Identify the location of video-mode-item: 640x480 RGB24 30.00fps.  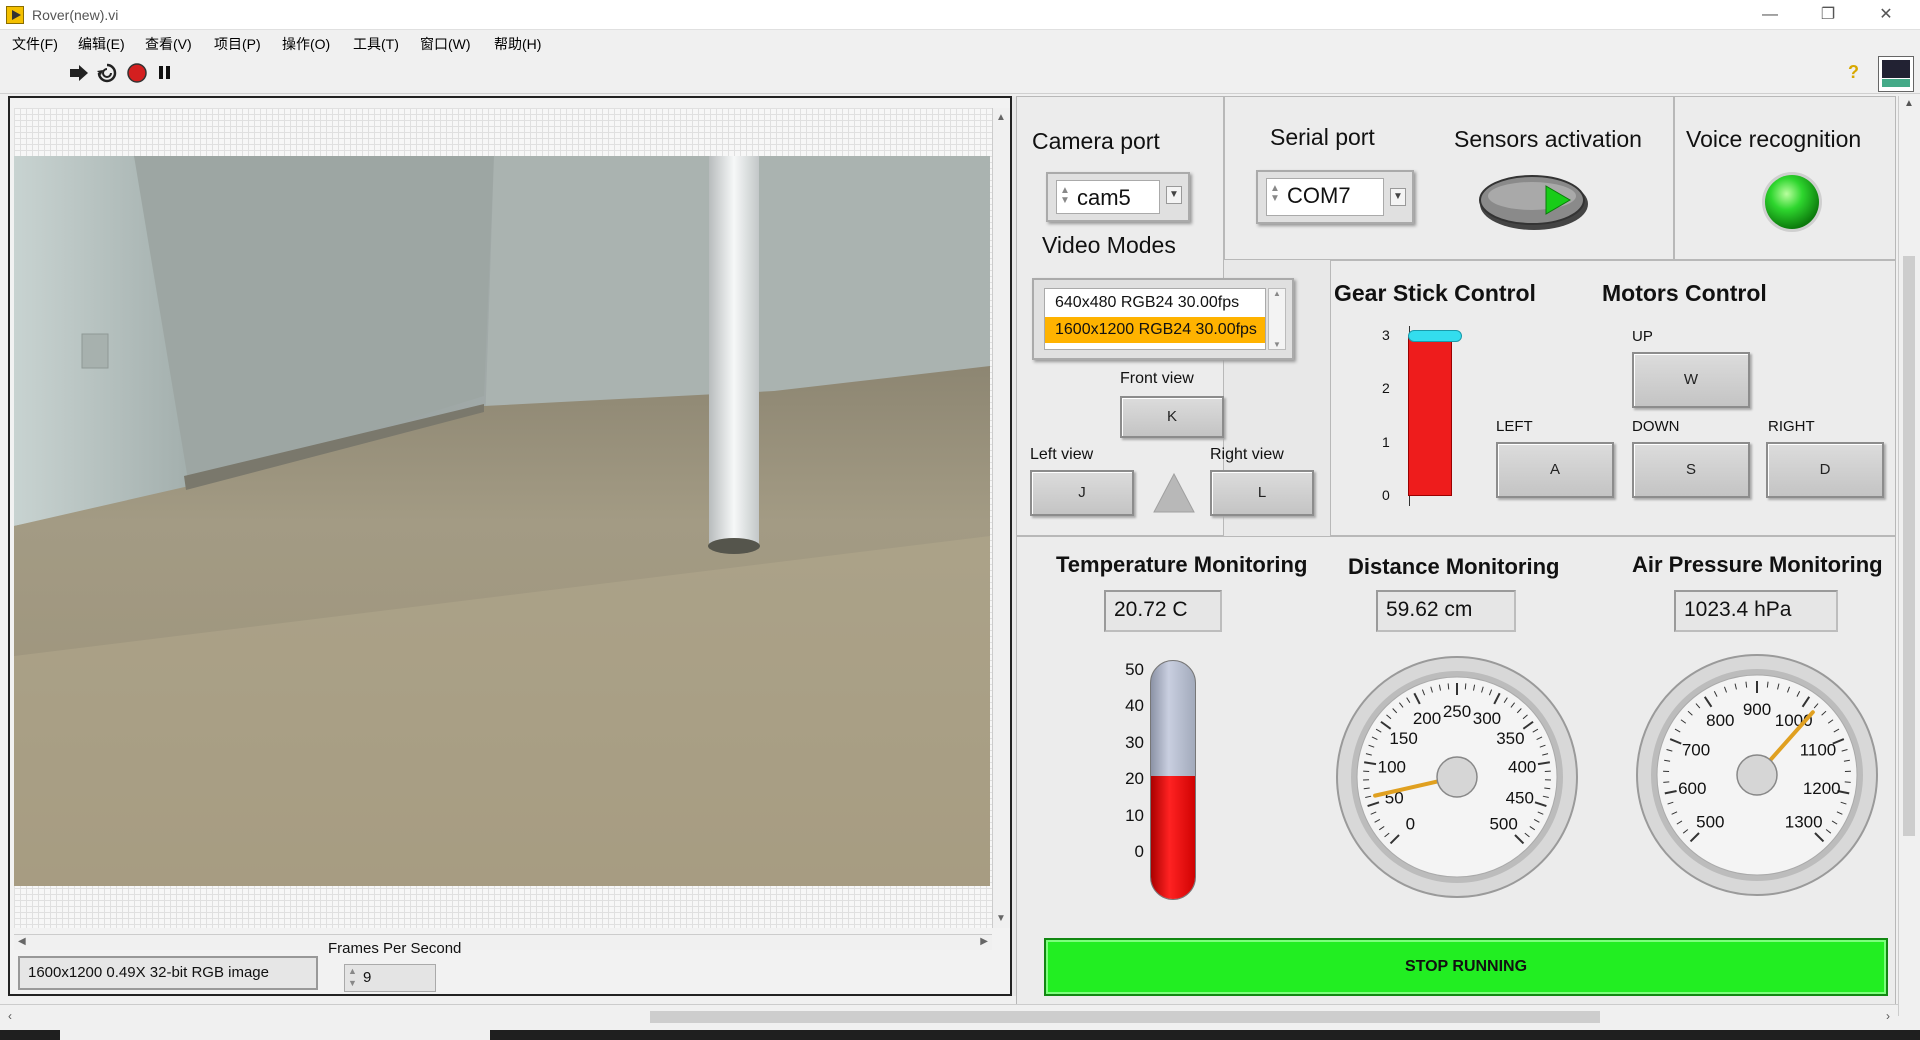
(1155, 303).